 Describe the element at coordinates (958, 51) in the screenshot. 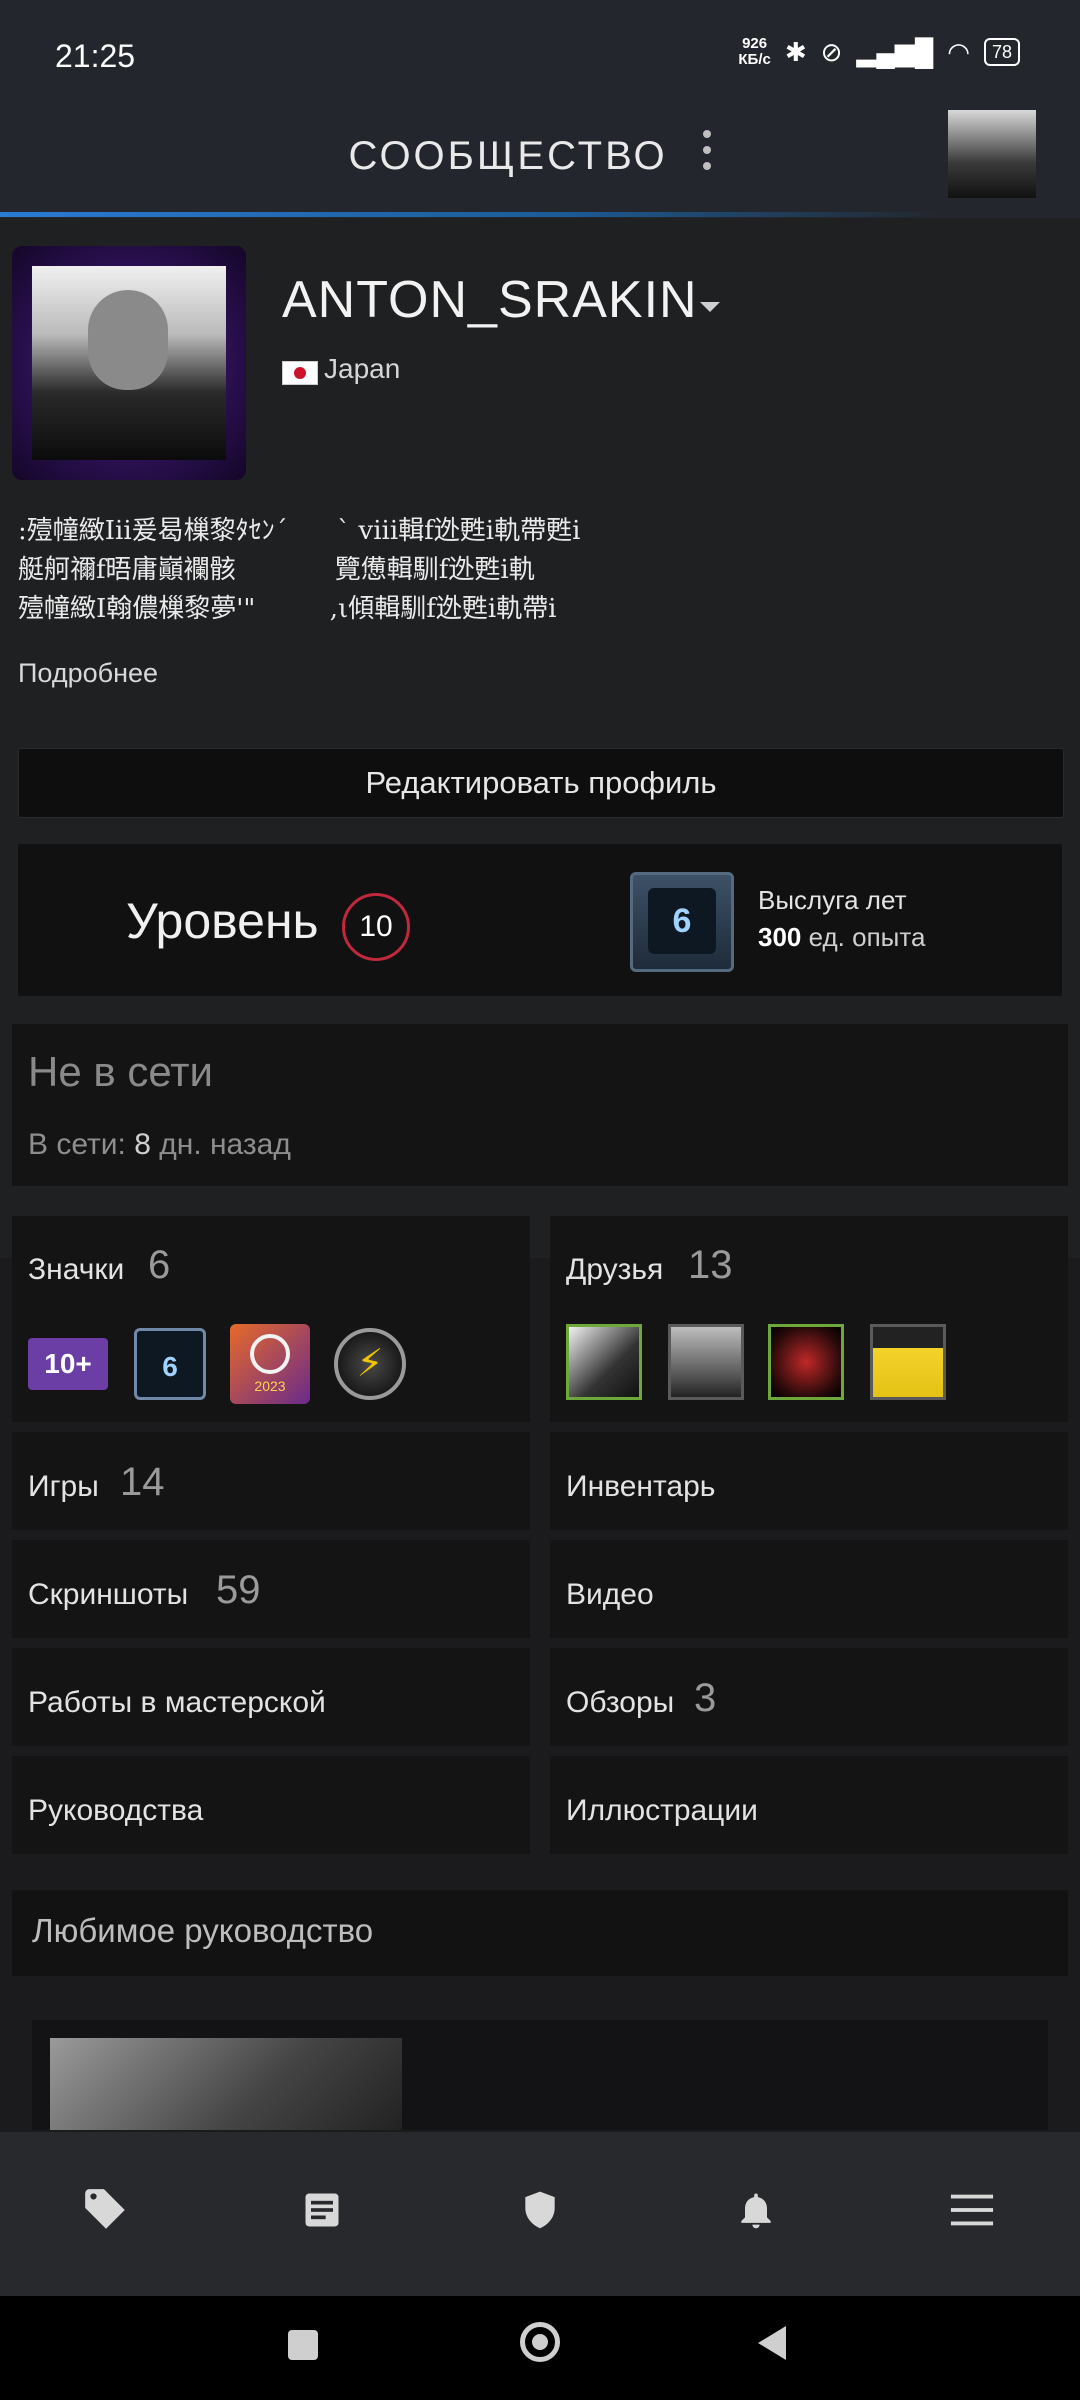

I see `wifi-icon: ◠` at that location.